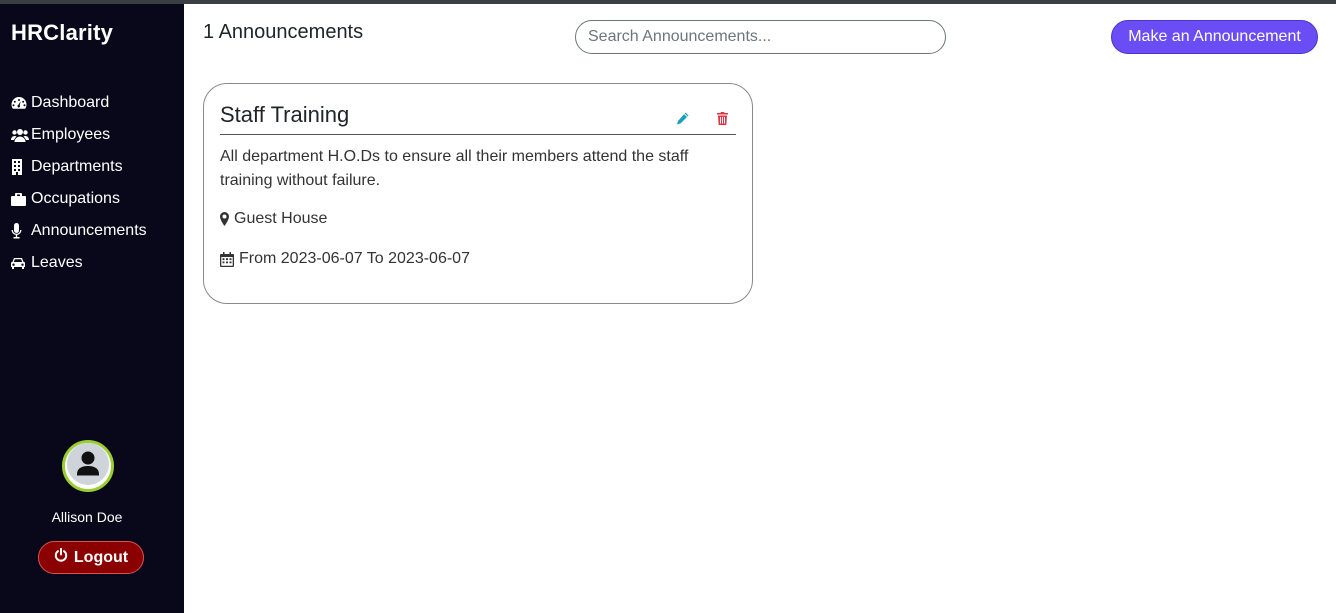 Image resolution: width=1336 pixels, height=613 pixels. I want to click on edit-icon, so click(682, 118).